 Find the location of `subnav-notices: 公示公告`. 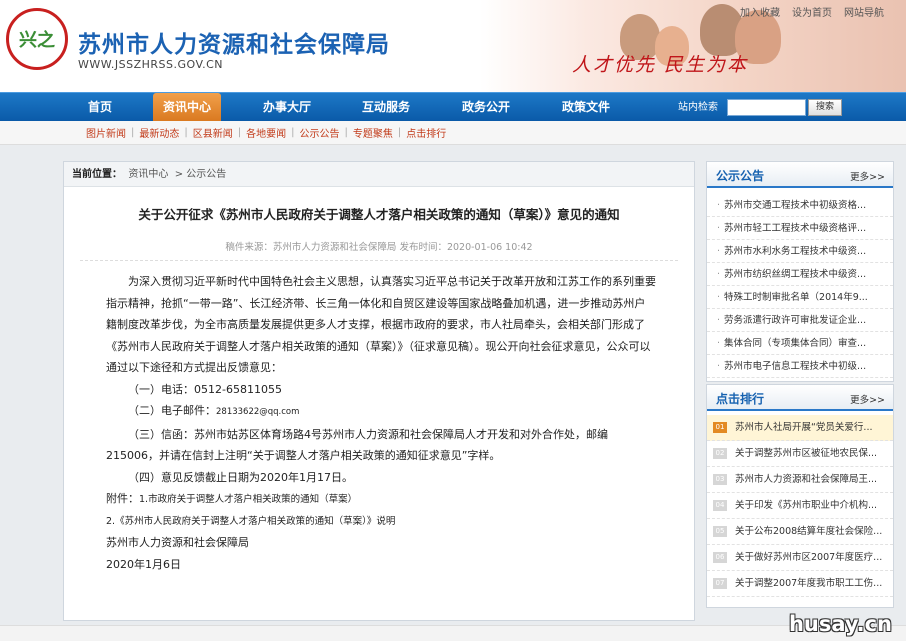

subnav-notices: 公示公告 is located at coordinates (320, 132).